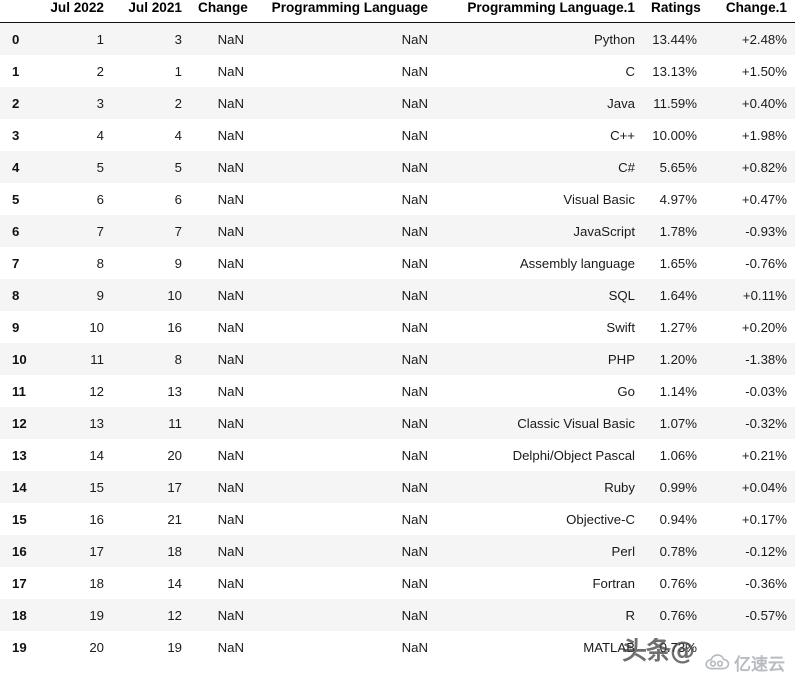 This screenshot has height=681, width=795. Describe the element at coordinates (174, 583) in the screenshot. I see `cell-jul-2021: 14` at that location.